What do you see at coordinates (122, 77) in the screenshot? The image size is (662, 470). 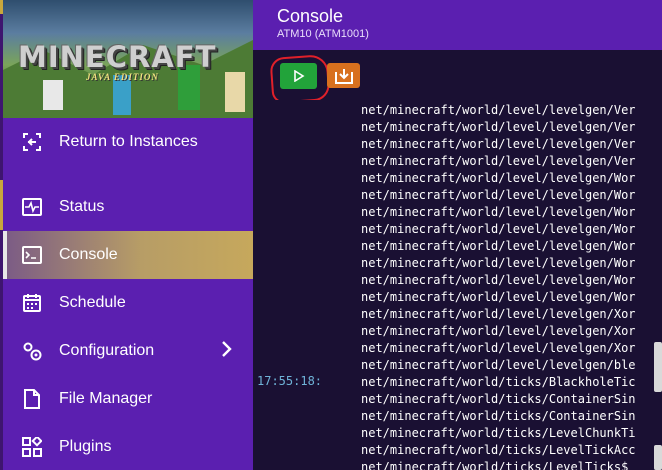 I see `java-edition-label: JAVA EDITION` at bounding box center [122, 77].